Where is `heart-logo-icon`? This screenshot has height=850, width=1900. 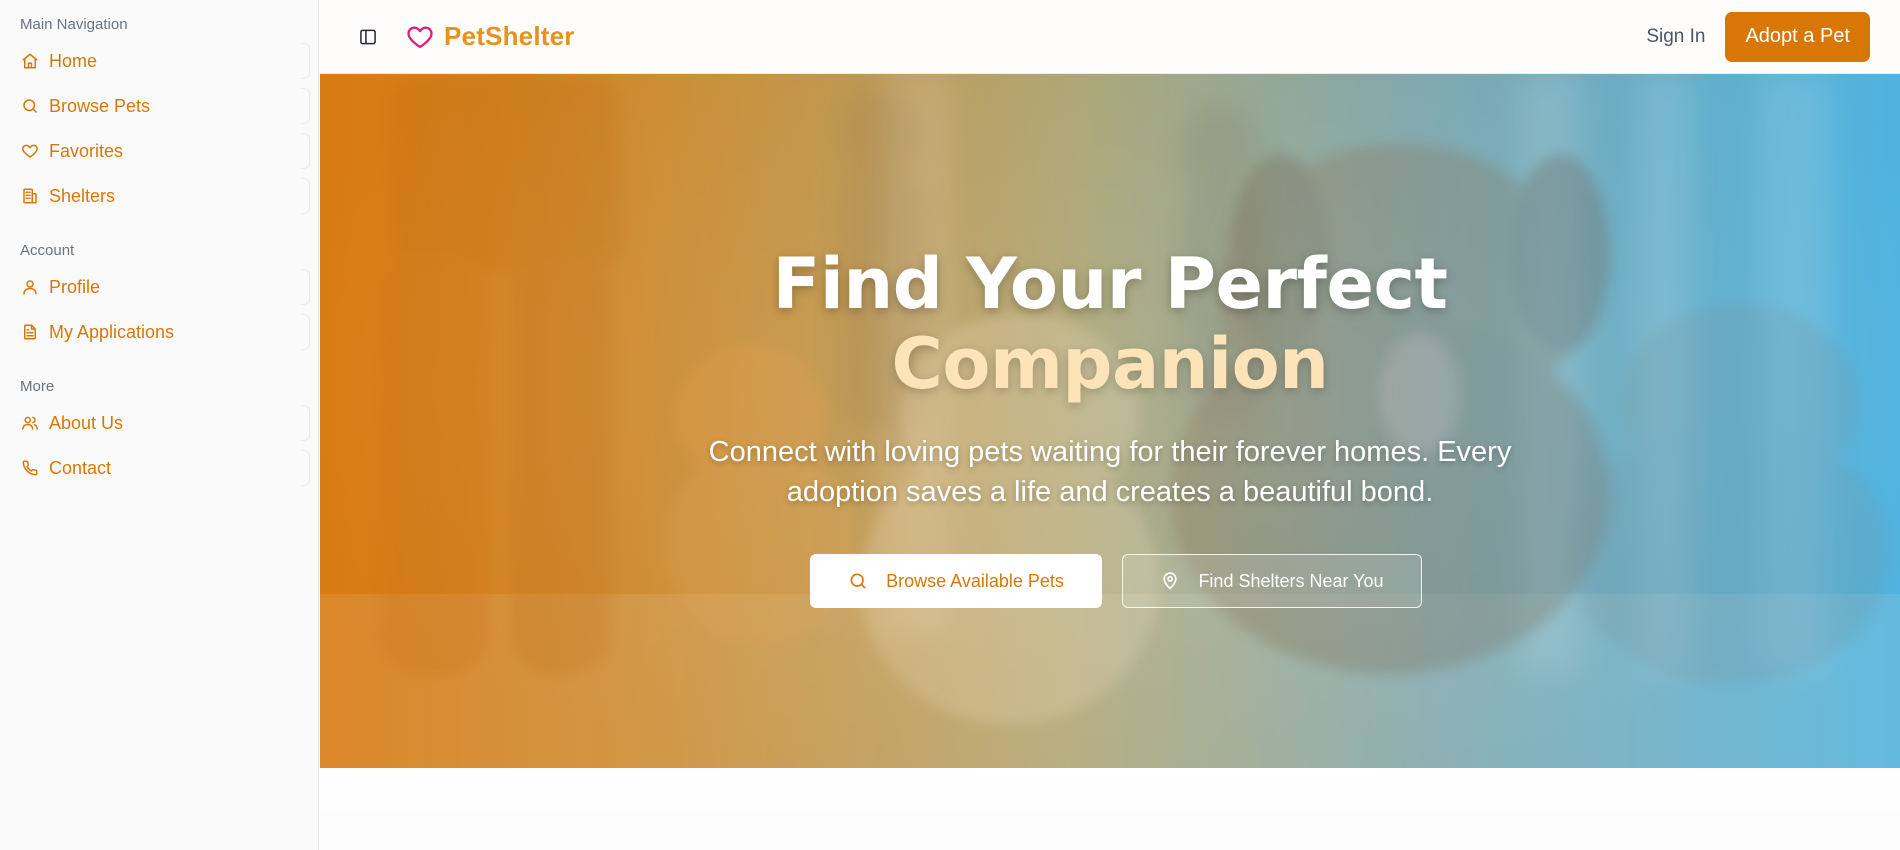 heart-logo-icon is located at coordinates (420, 37).